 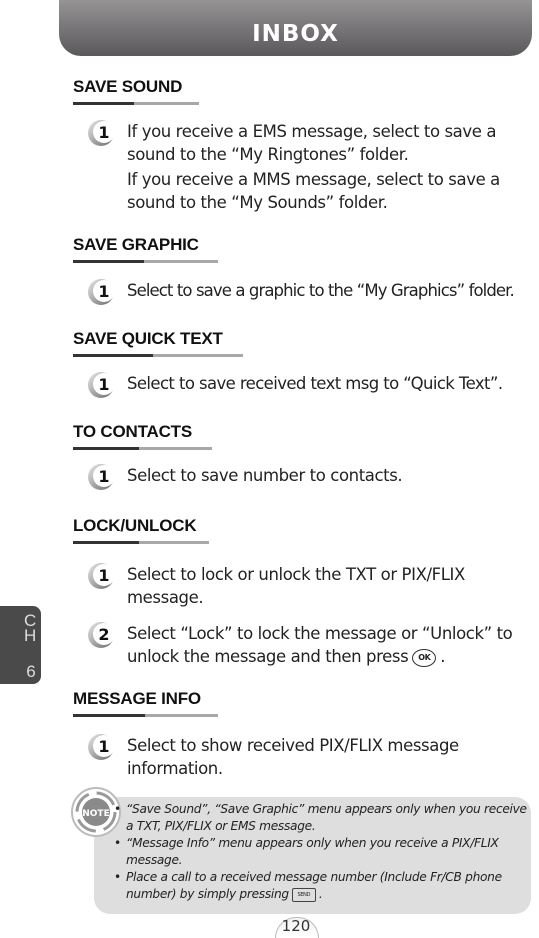 I want to click on chapter-tab: CH 6, so click(x=20, y=645).